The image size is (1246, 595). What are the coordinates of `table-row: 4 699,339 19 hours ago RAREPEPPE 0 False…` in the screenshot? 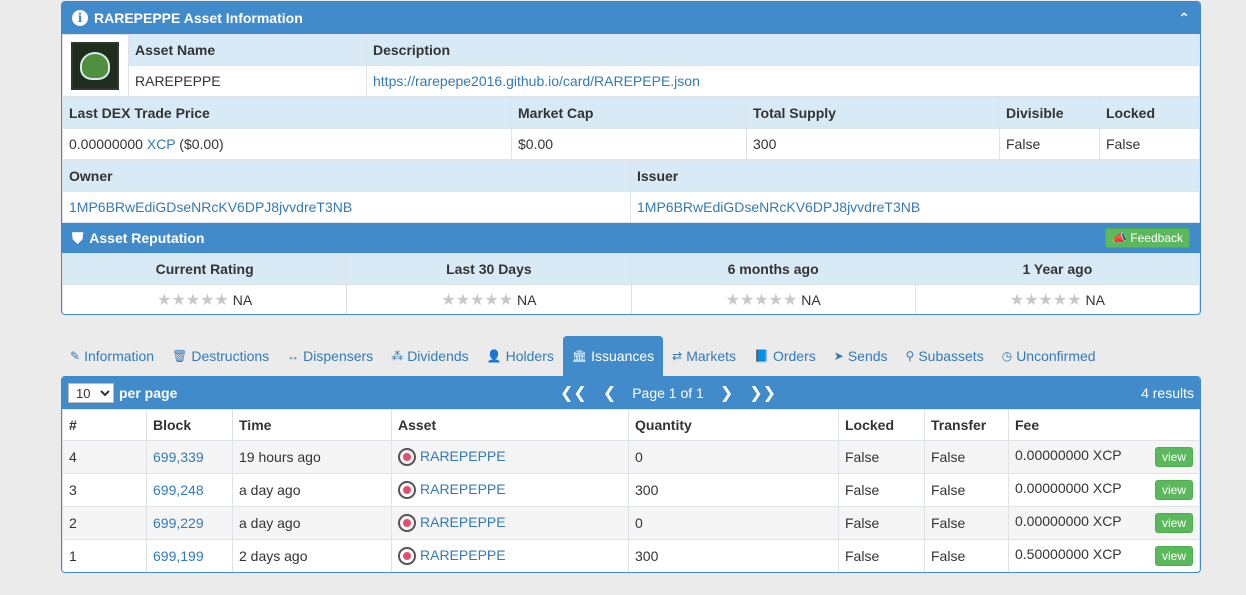 It's located at (631, 457).